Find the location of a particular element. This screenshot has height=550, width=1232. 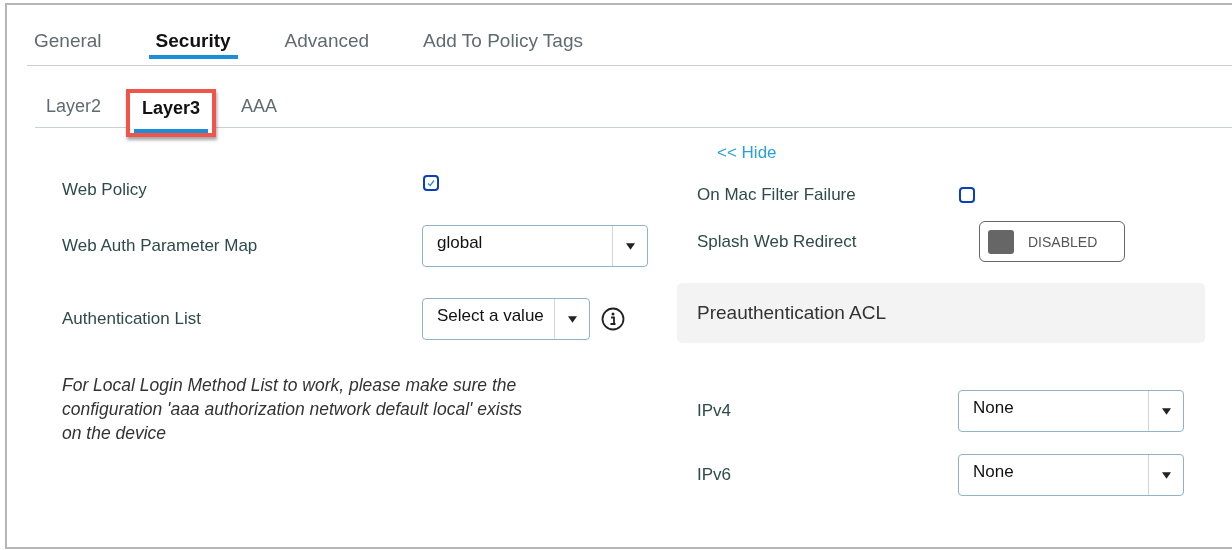

tab: AAA is located at coordinates (259, 109).